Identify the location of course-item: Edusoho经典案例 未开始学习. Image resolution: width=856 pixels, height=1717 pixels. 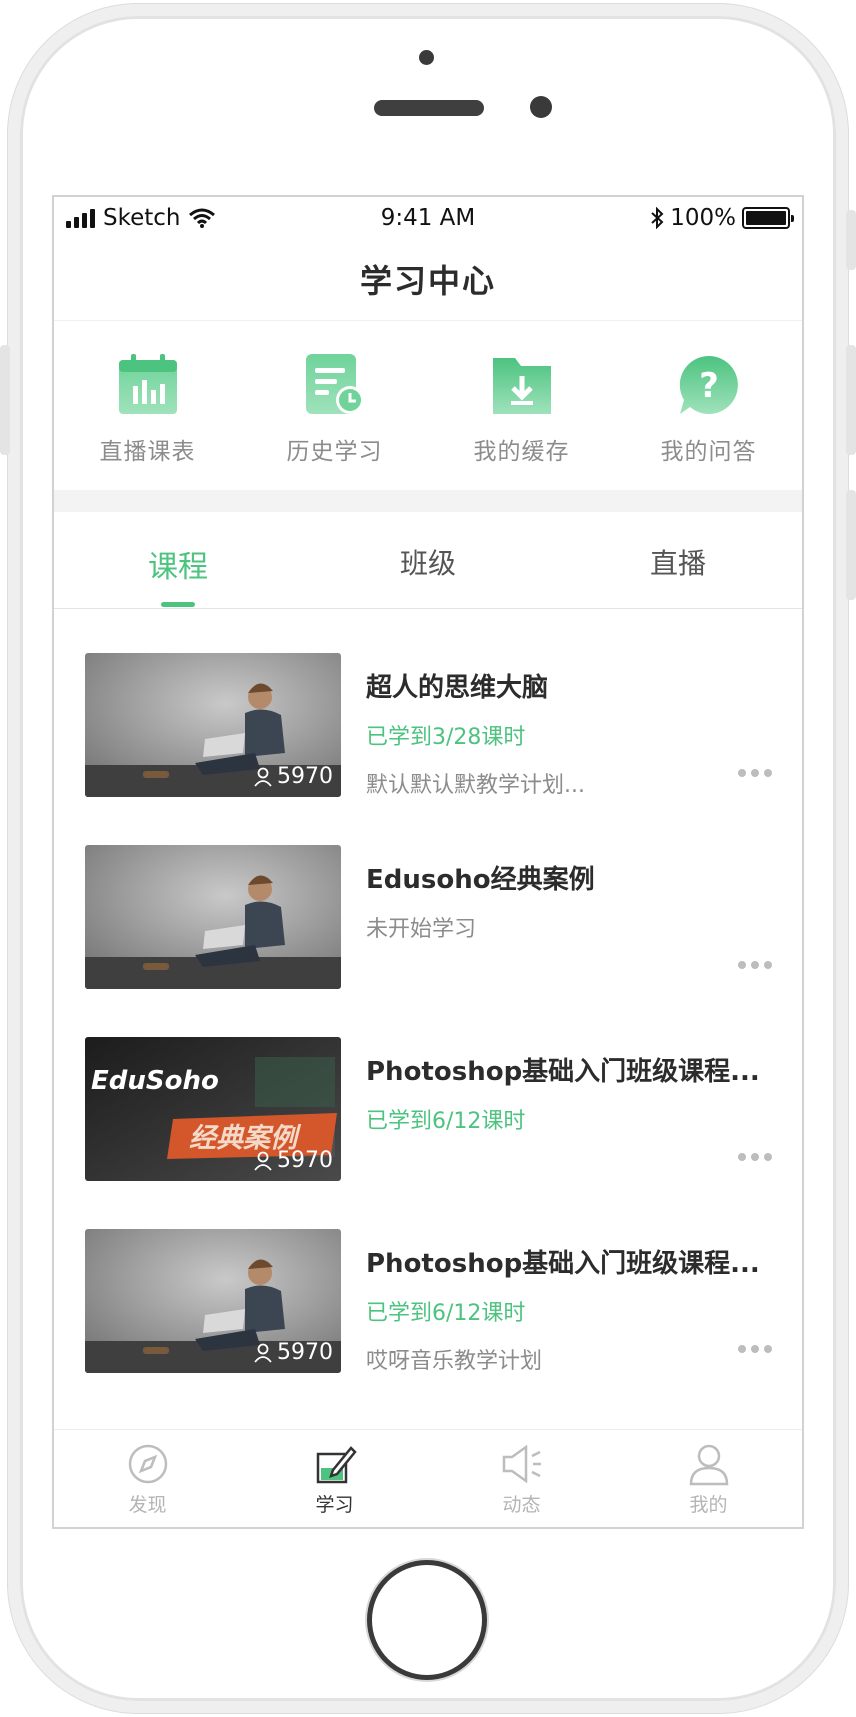
(428, 897).